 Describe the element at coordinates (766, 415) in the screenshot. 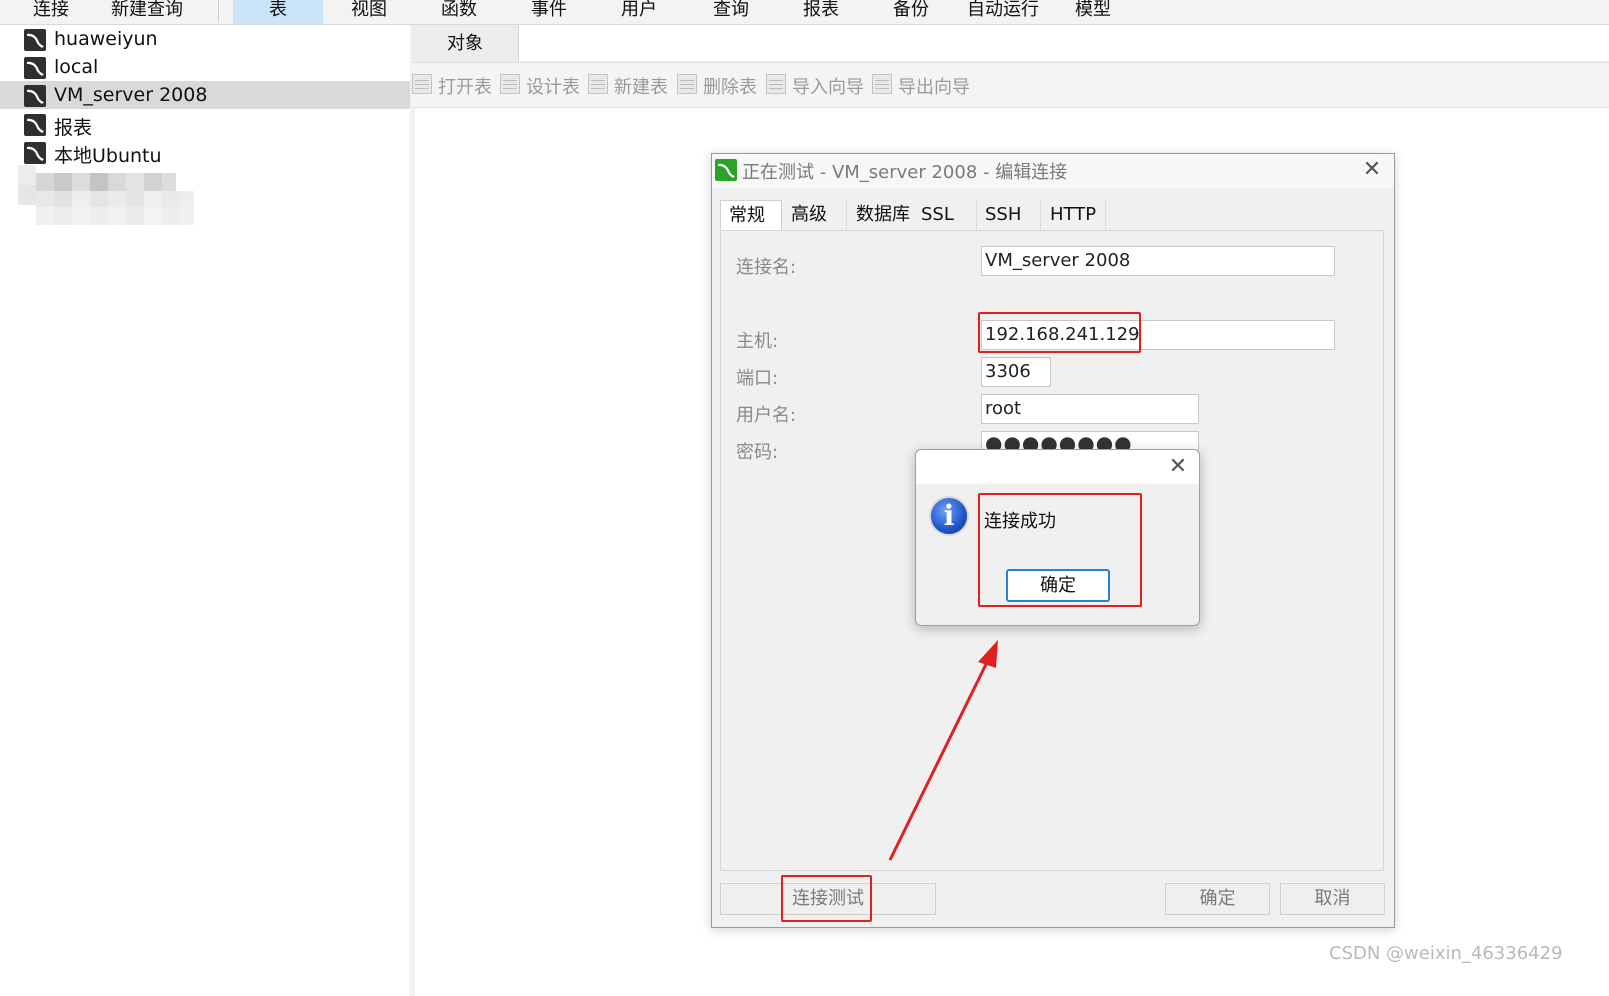

I see `username-label: 用户名:` at that location.